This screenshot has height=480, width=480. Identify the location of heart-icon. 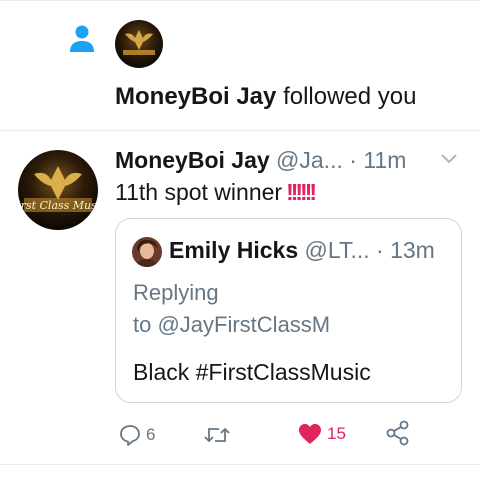
(310, 434).